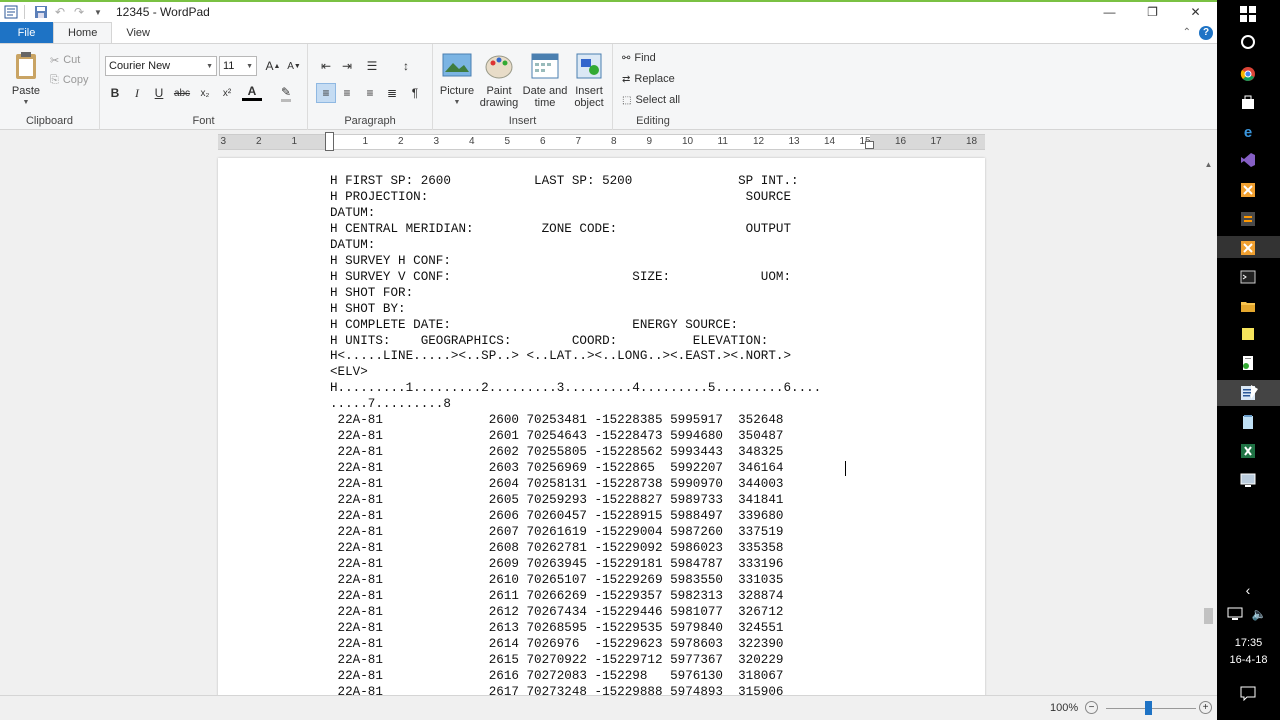  What do you see at coordinates (575, 310) in the screenshot?
I see `document-line: H SHOT BY:` at bounding box center [575, 310].